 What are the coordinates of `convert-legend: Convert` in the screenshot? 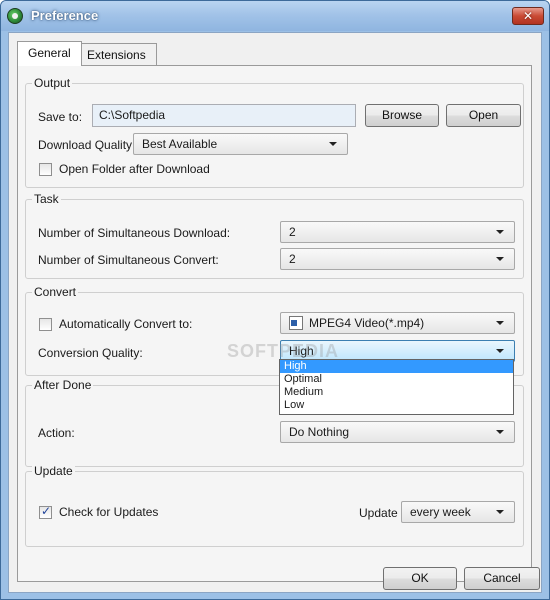 It's located at (55, 292).